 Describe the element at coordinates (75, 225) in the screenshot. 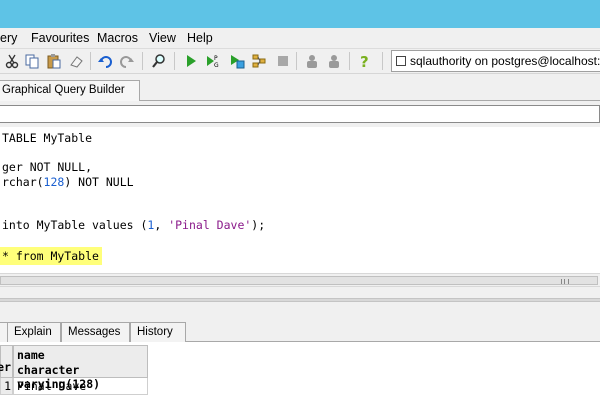

I see `code-token: into MyTable values (` at that location.